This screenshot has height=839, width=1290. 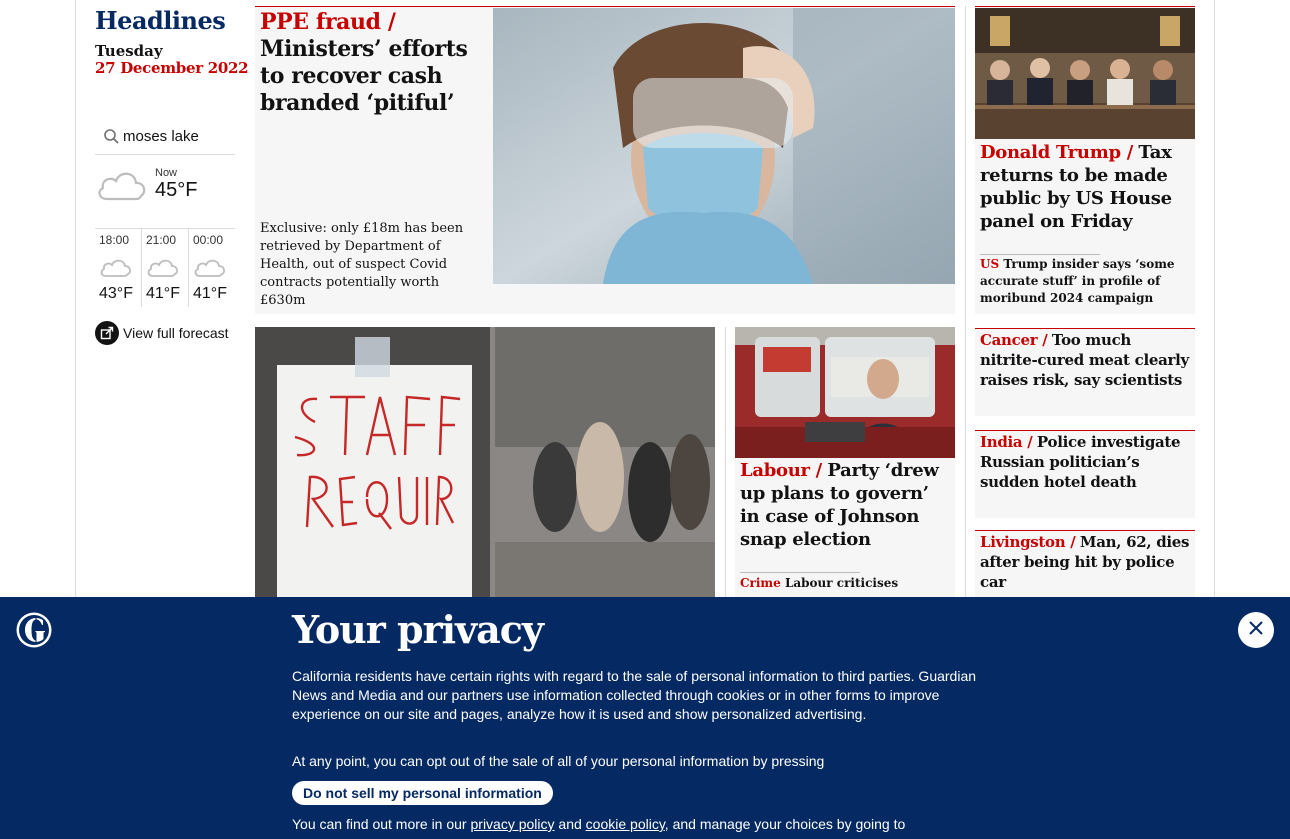 I want to click on forecast-time: 18:00, so click(x=114, y=240).